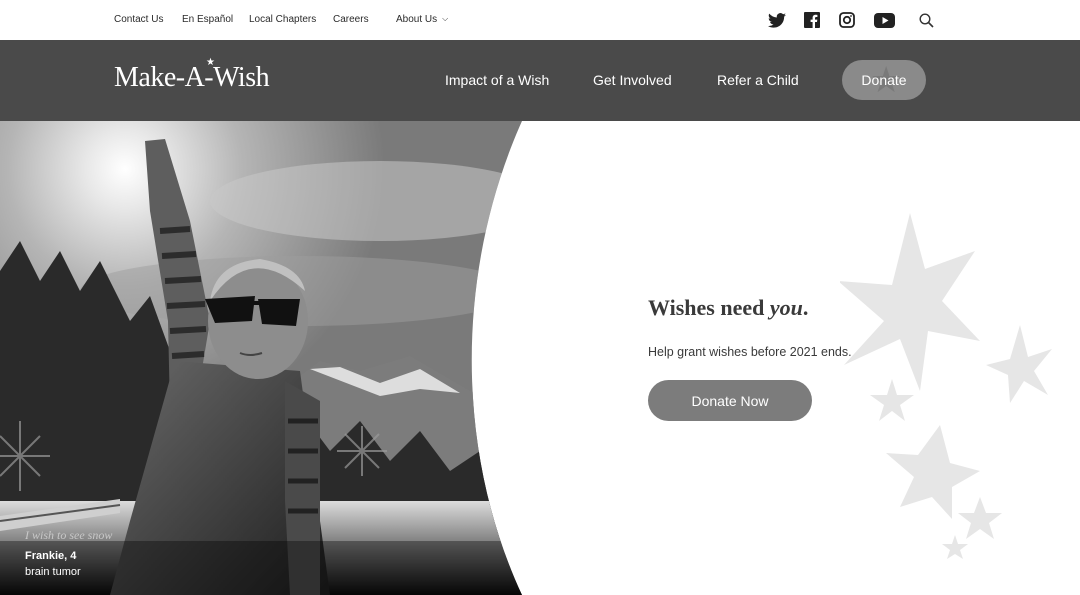 The width and height of the screenshot is (1080, 595). Describe the element at coordinates (812, 20) in the screenshot. I see `facebook-icon` at that location.